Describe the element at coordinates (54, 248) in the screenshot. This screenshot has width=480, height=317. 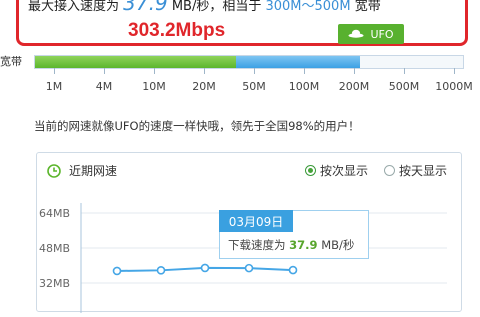
I see `y-tick-label: 48MB` at that location.